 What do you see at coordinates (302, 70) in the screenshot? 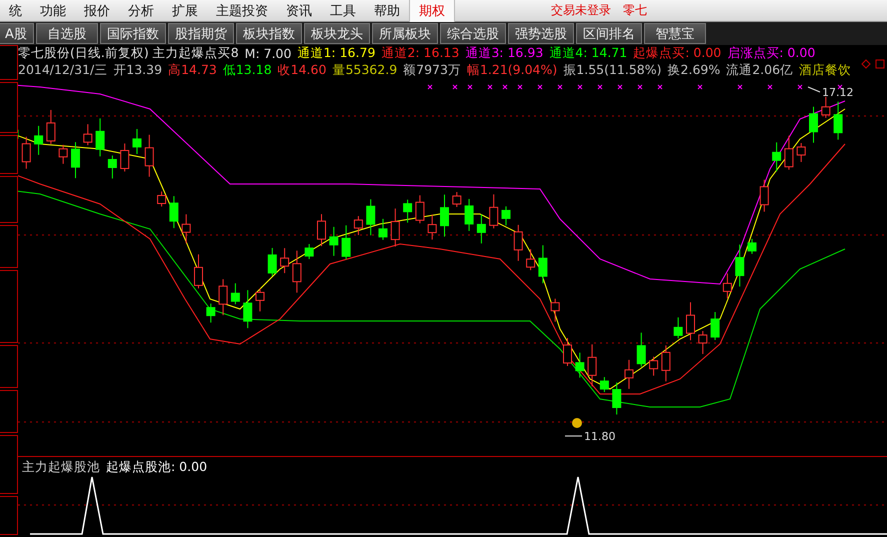
I see `quote-field: 收14.60` at bounding box center [302, 70].